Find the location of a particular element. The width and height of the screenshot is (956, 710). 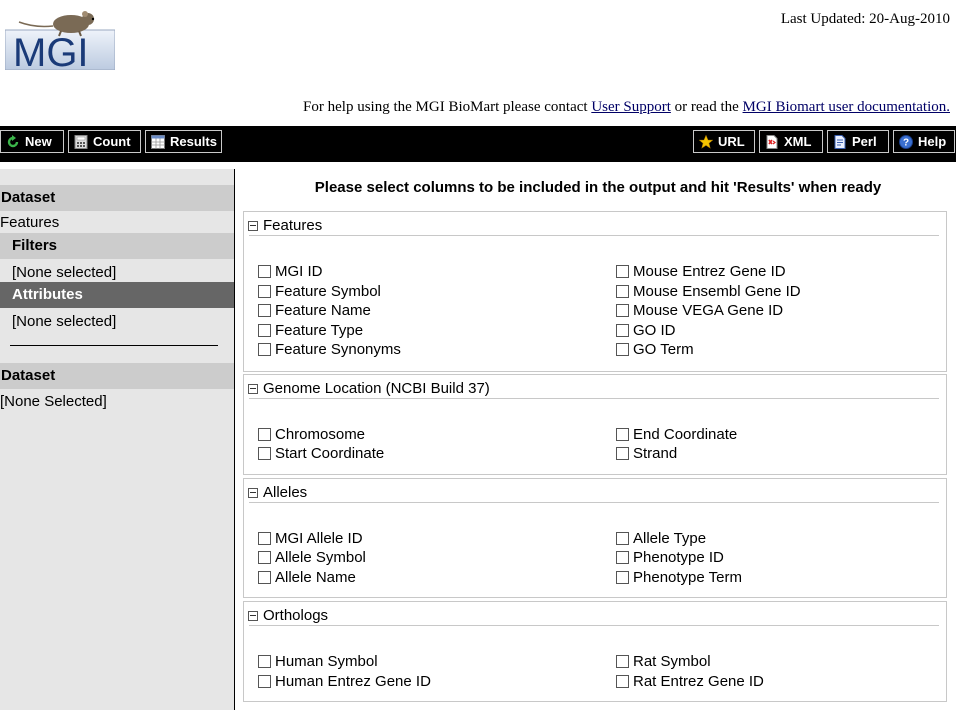

group-title-label: Features is located at coordinates (293, 225).